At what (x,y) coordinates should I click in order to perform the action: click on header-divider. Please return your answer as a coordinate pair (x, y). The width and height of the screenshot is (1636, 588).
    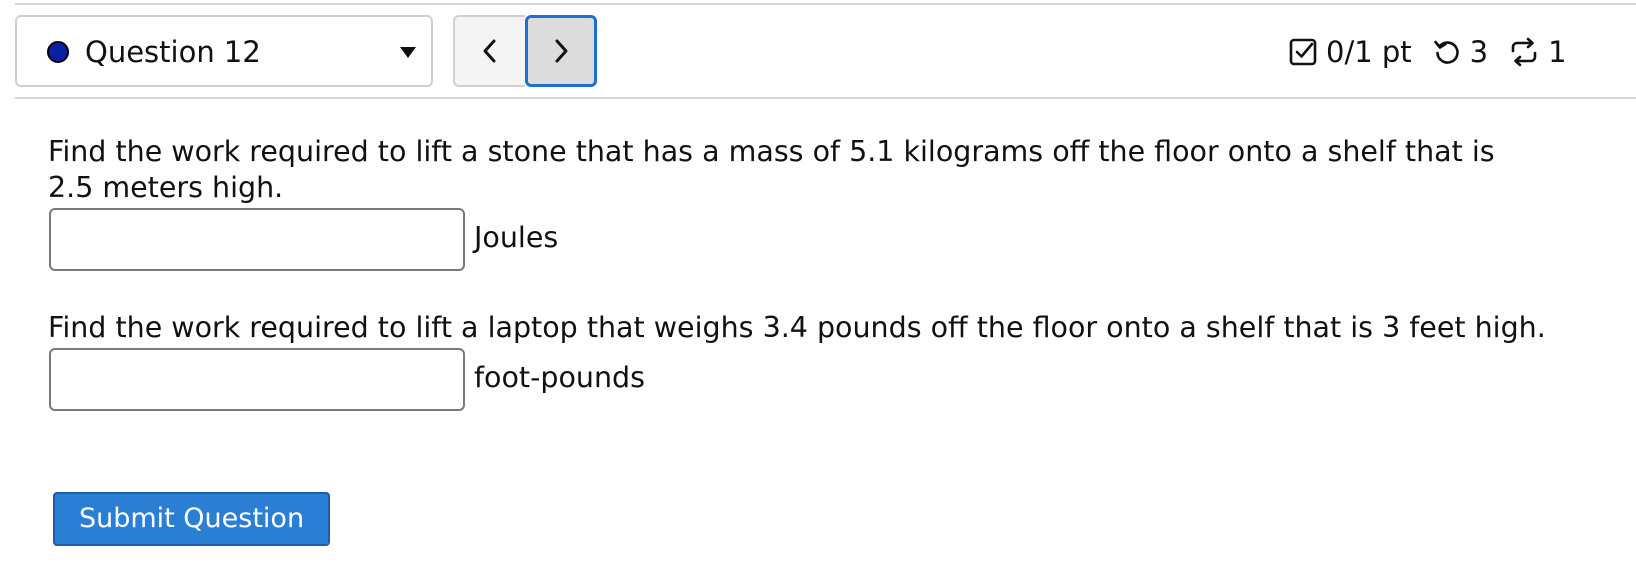
    Looking at the image, I should click on (825, 98).